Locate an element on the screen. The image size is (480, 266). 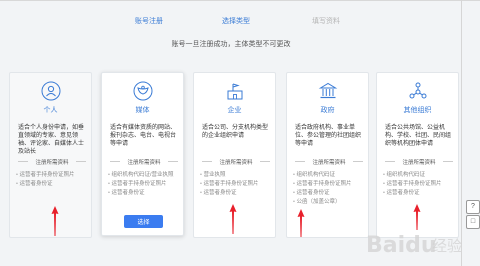
svg-text: Baidu is located at coordinates (401, 245).